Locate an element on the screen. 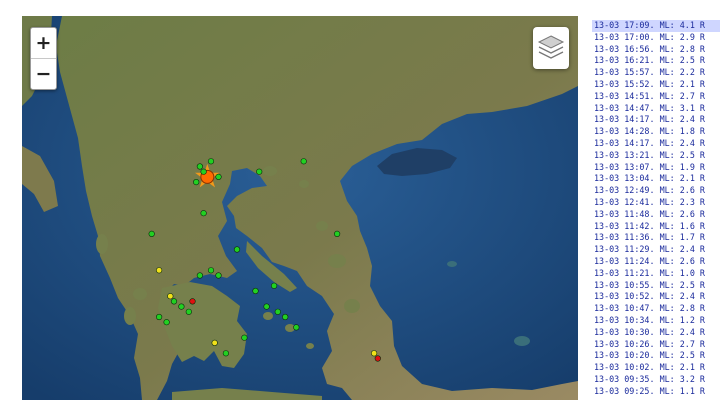  event-time: 13-03 11:36. is located at coordinates (624, 237).